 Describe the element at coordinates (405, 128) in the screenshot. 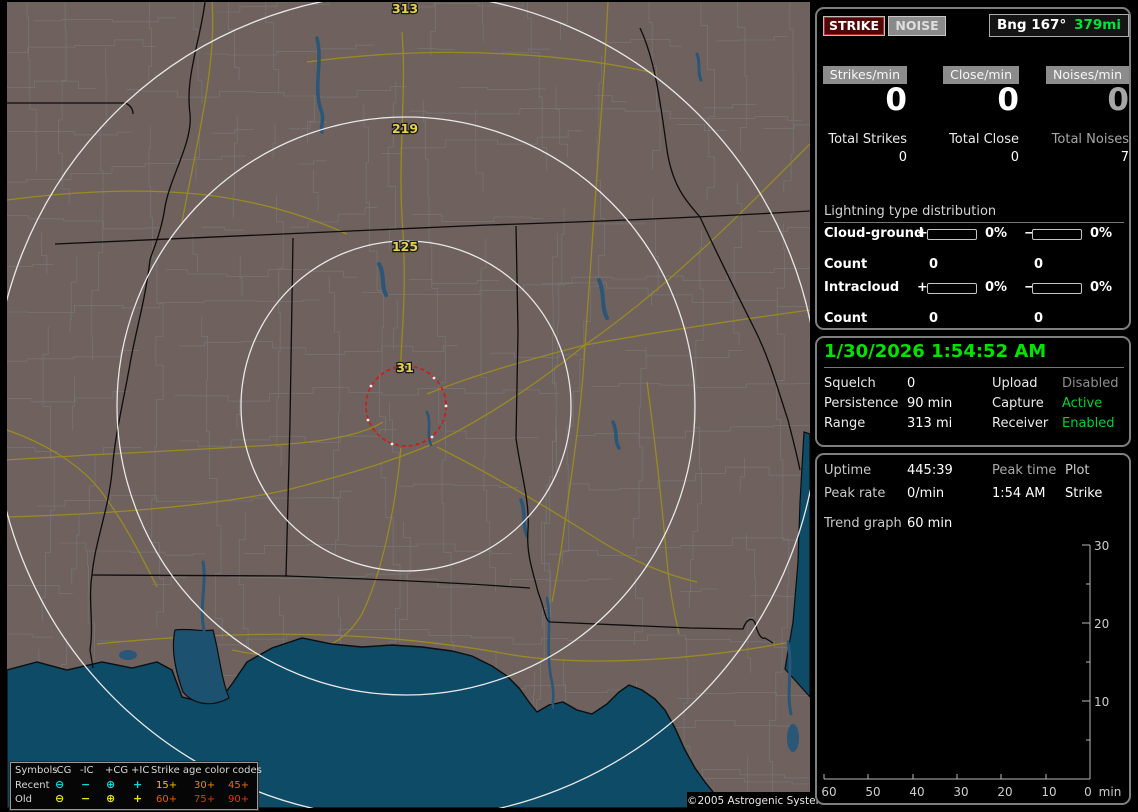

I see `ring-label-219: 219` at that location.